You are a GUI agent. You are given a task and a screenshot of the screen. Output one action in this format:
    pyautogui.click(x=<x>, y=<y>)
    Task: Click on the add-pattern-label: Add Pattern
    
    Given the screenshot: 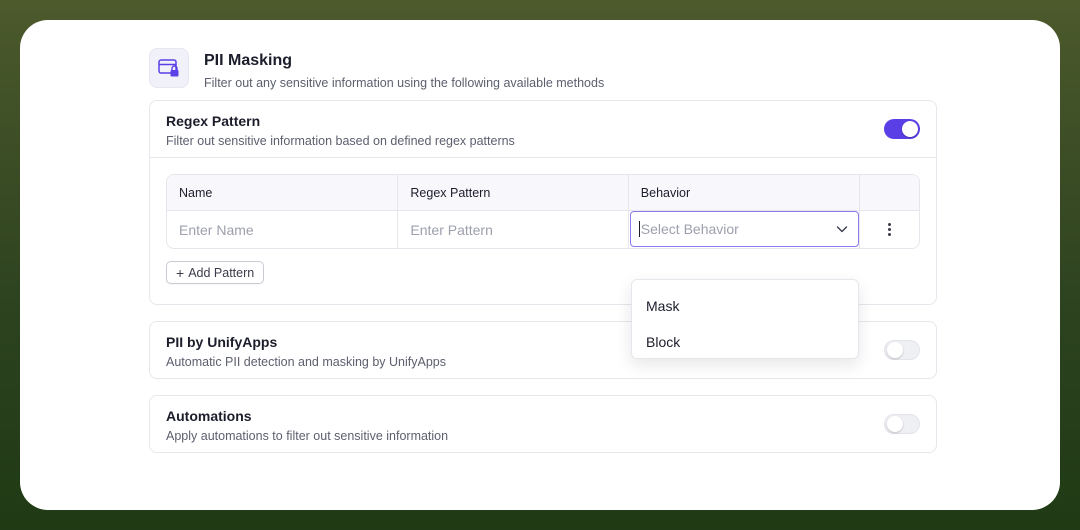 What is the action you would take?
    pyautogui.click(x=221, y=272)
    